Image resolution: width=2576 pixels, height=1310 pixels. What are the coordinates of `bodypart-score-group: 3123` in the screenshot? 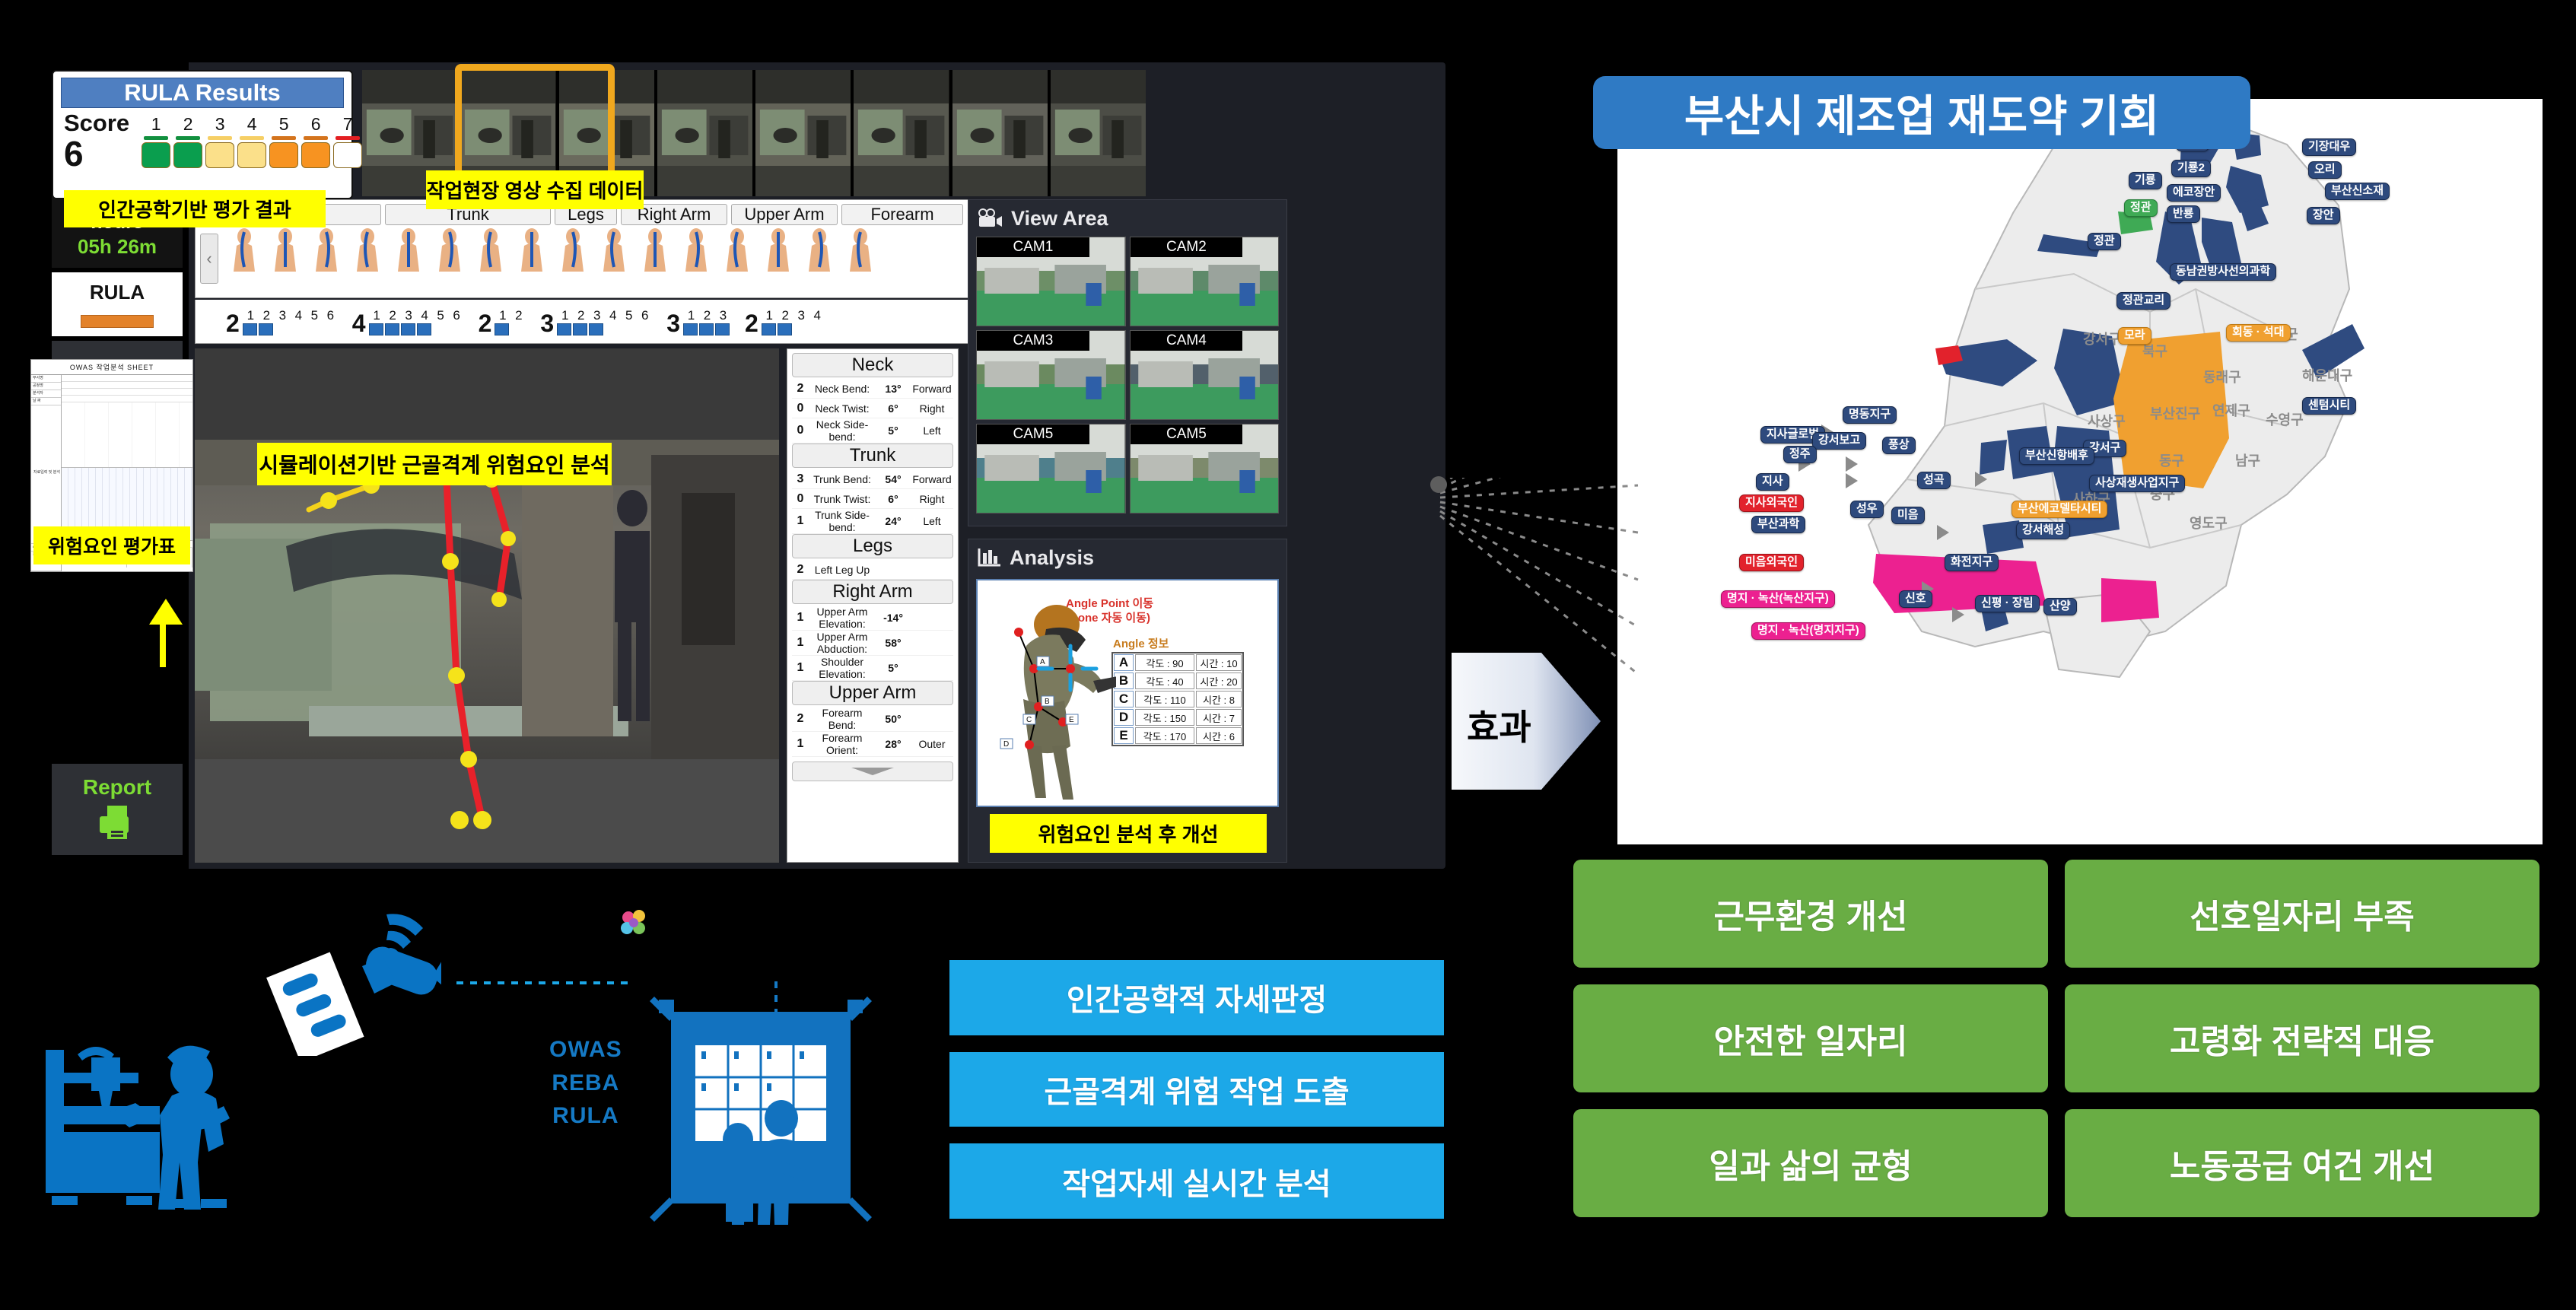 It's located at (699, 321).